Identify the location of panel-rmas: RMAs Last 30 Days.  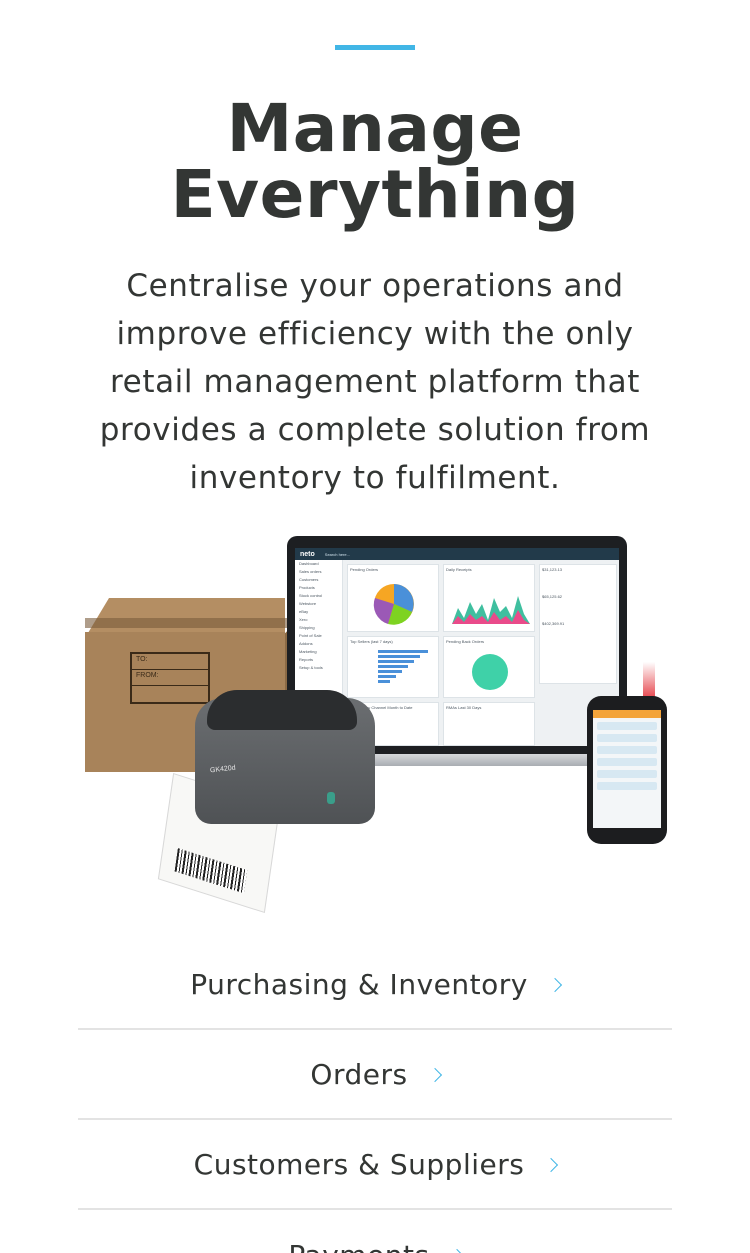
(489, 724).